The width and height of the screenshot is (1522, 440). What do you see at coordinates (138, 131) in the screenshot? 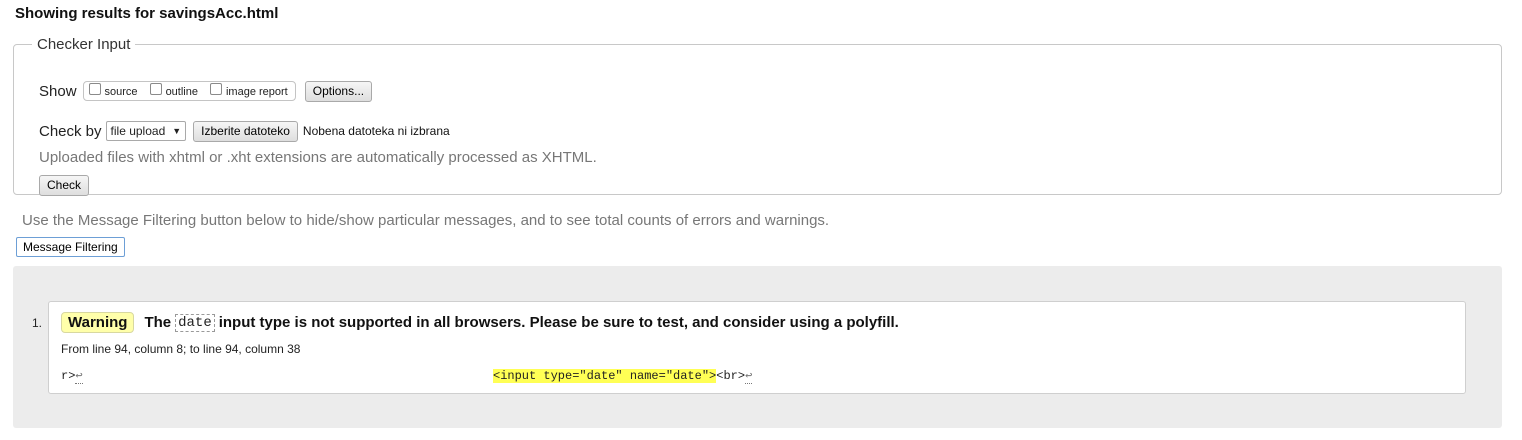
I see `check-by-selected-value: file upload` at bounding box center [138, 131].